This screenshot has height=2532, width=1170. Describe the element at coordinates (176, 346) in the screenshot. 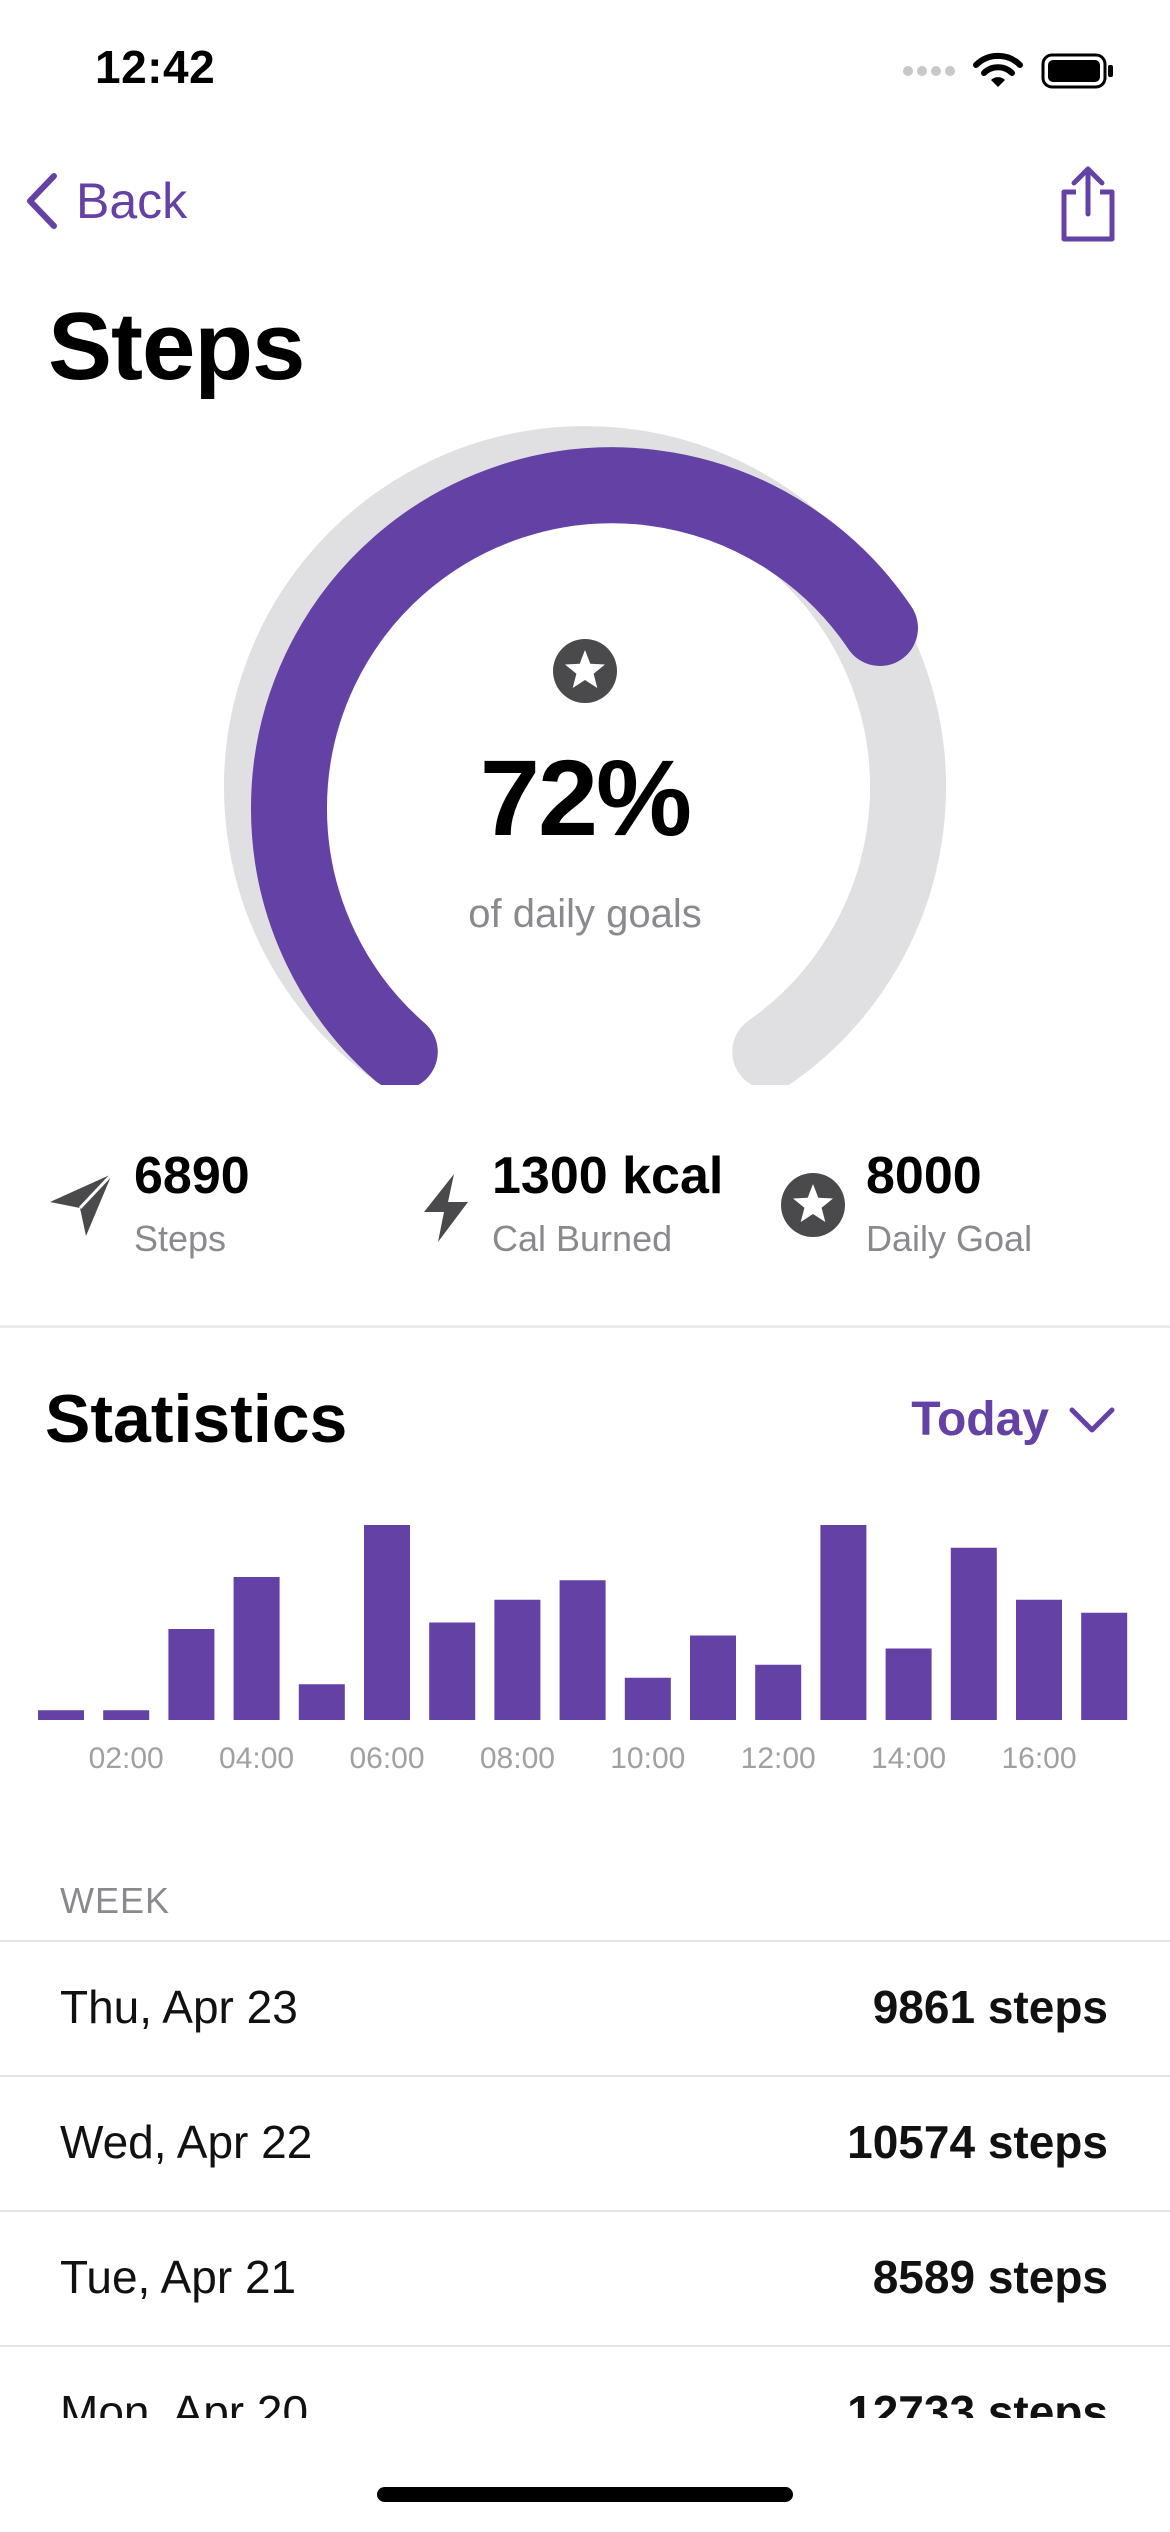

I see `page-title: Steps` at that location.